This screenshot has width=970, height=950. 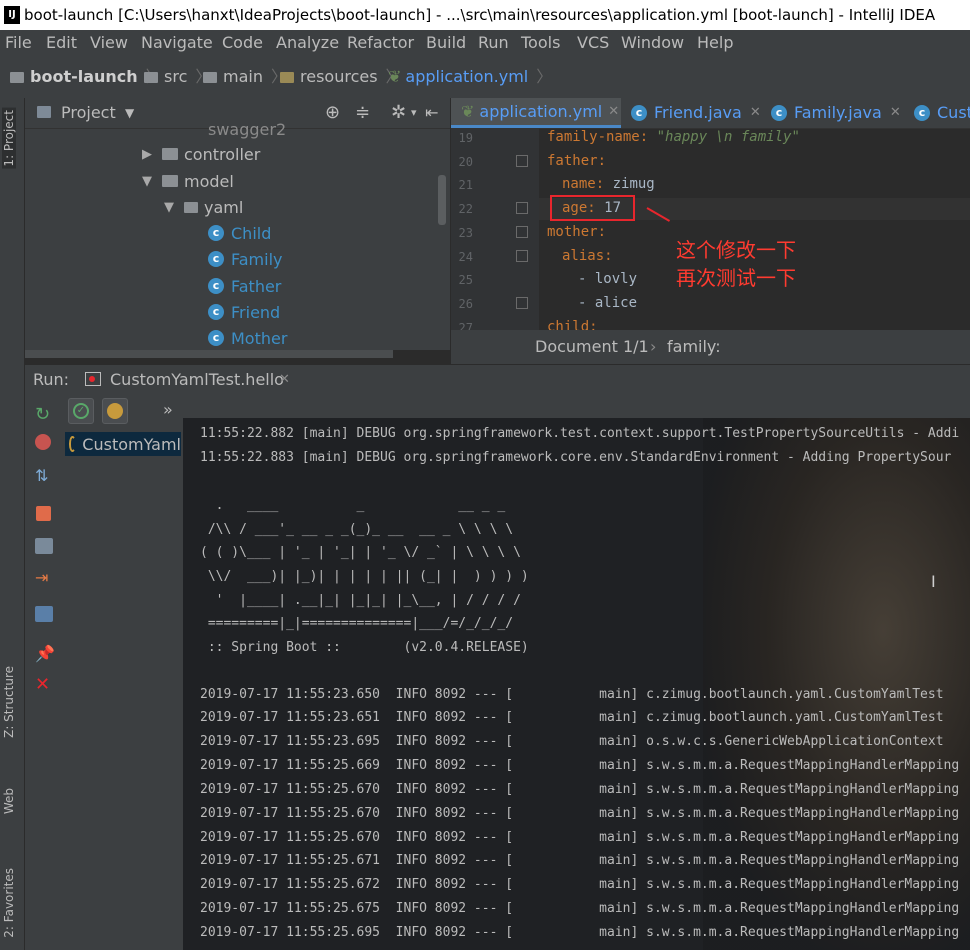 I want to click on tree-item-family: c Family, so click(x=245, y=259).